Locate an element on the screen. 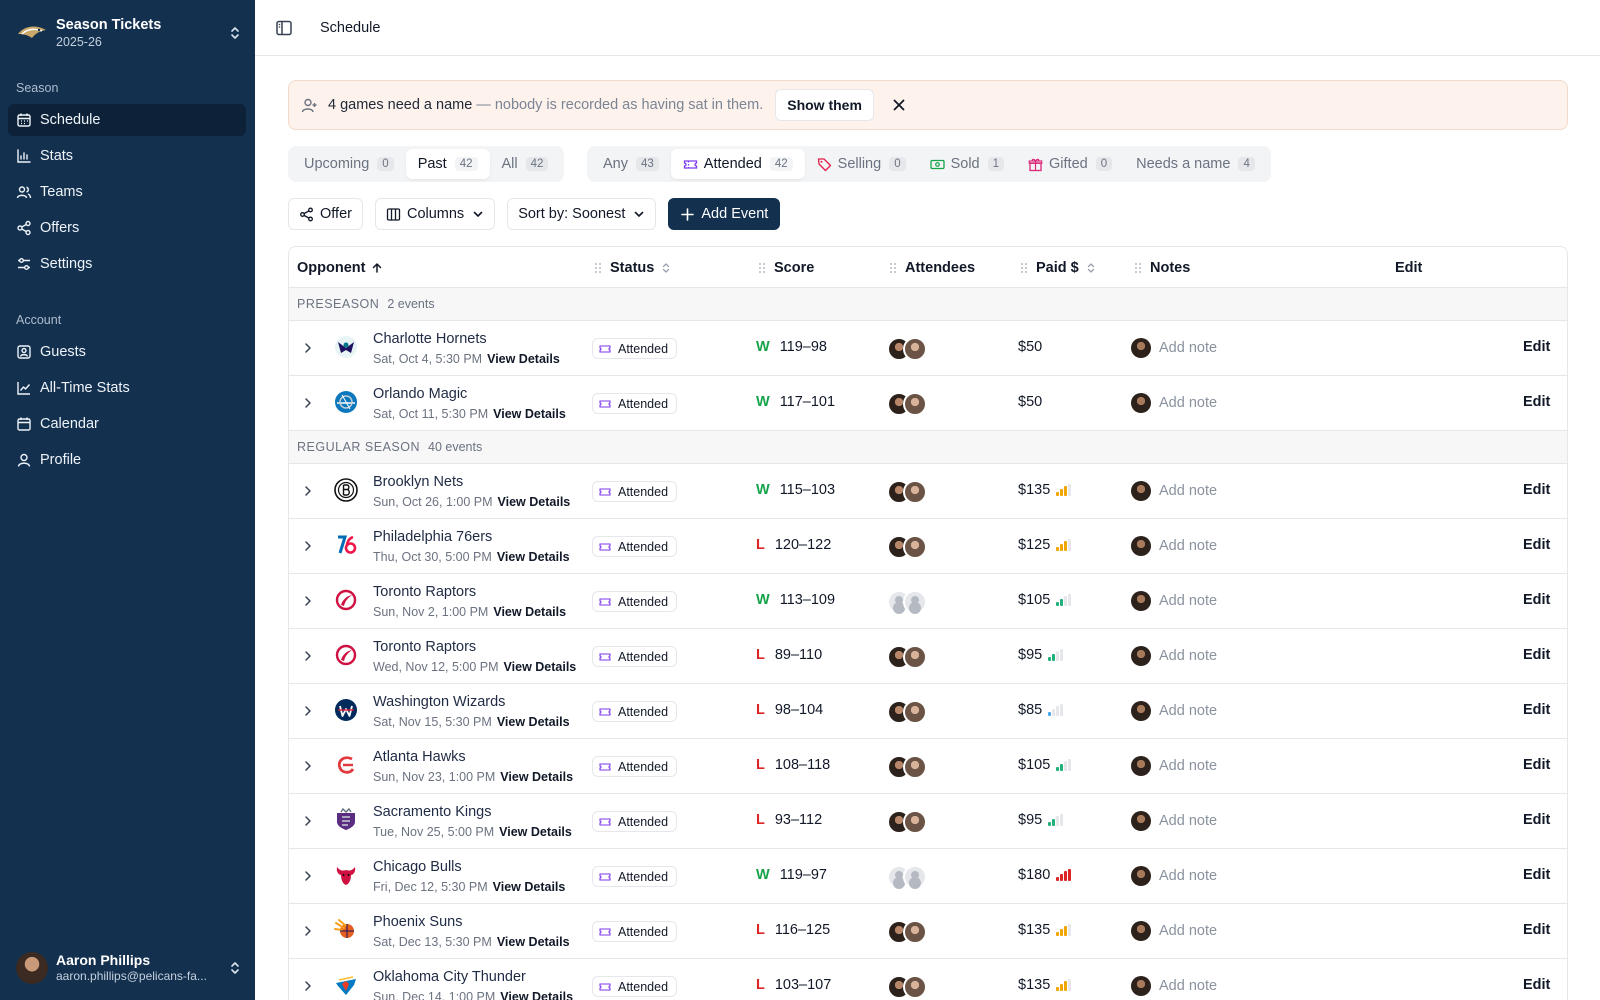 Image resolution: width=1600 pixels, height=1000 pixels. show-them-button: Show them is located at coordinates (824, 105).